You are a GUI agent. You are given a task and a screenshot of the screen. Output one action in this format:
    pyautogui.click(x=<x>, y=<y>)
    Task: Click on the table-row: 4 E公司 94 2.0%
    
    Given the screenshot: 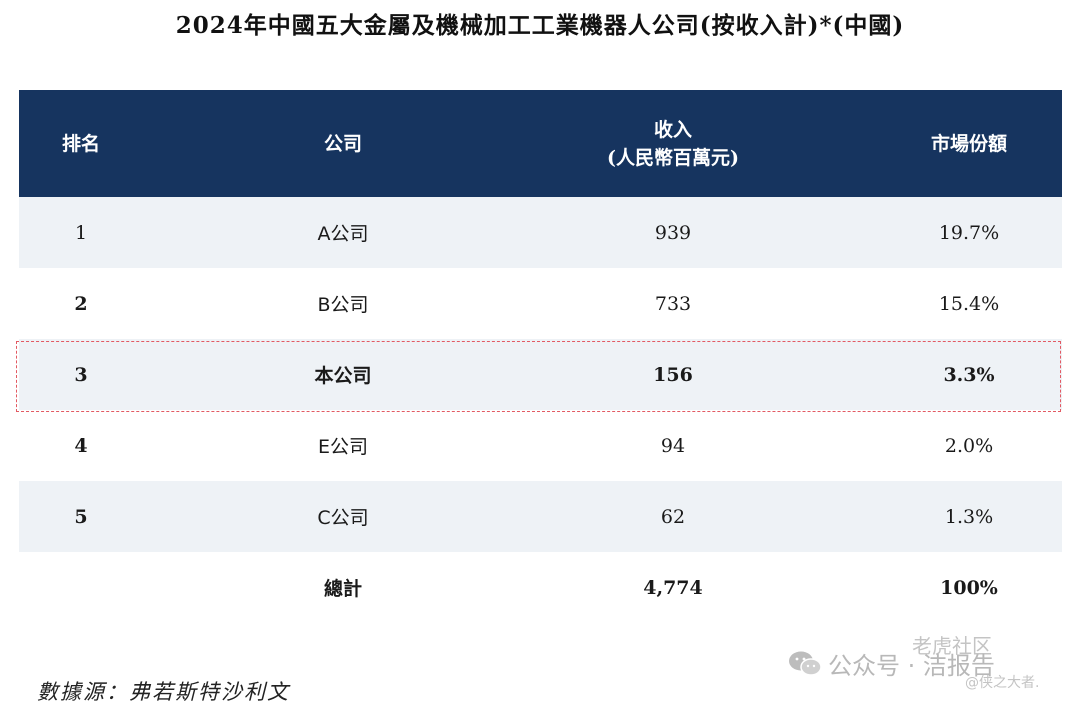 What is the action you would take?
    pyautogui.click(x=540, y=445)
    